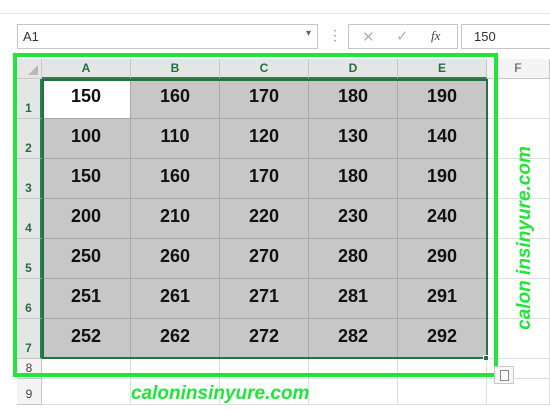 The width and height of the screenshot is (550, 410). I want to click on column-header-a: A, so click(86, 69).